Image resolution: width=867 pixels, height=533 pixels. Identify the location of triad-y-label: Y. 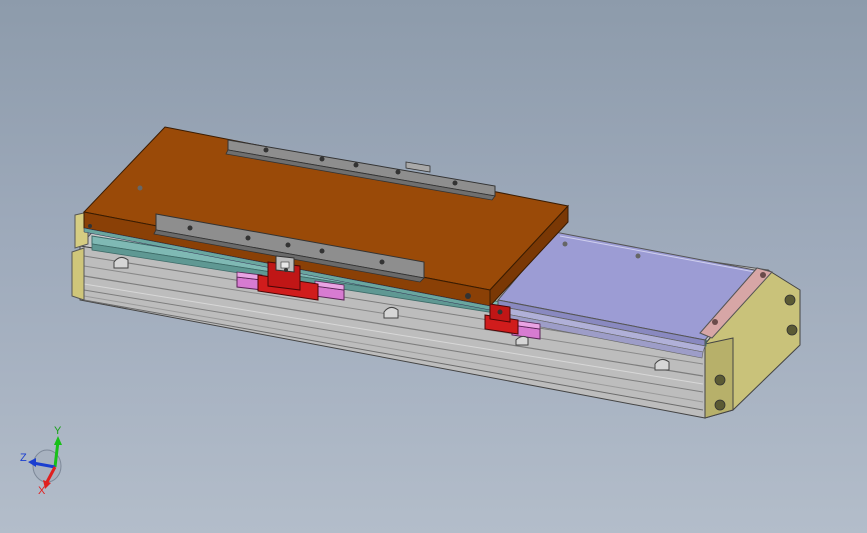
(58, 431).